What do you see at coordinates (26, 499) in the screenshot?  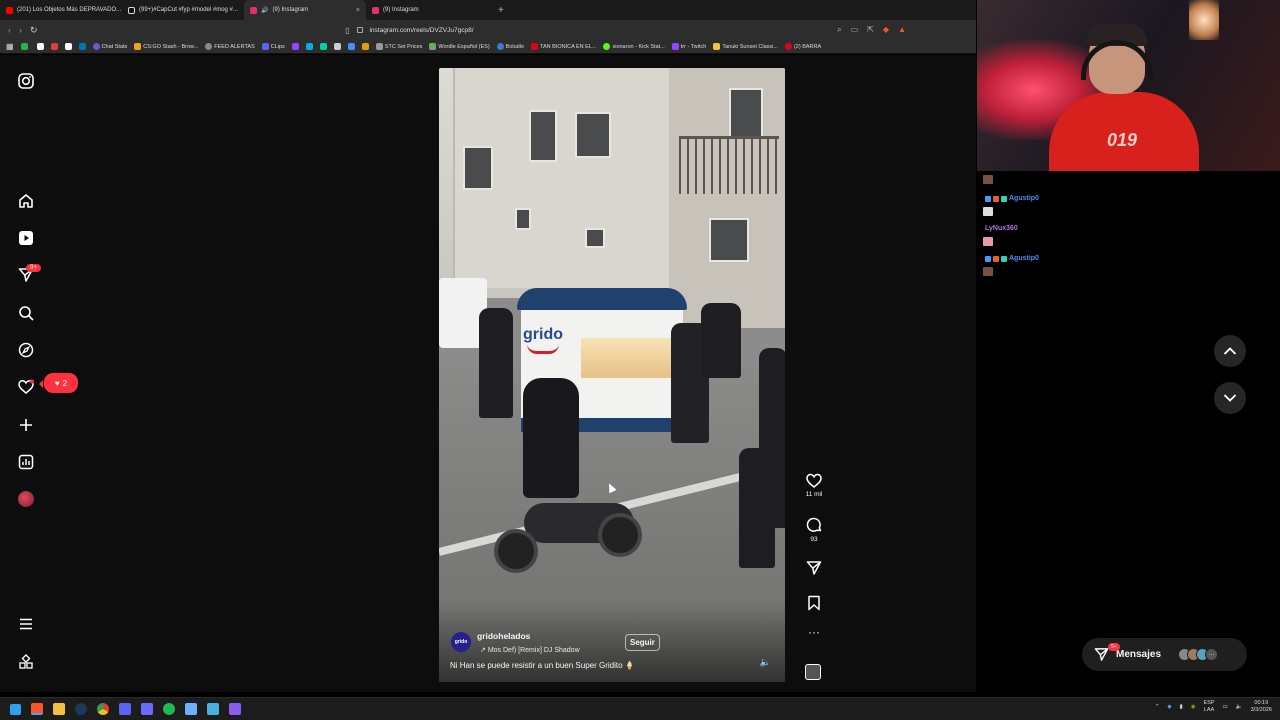 I see `profile-avatar` at bounding box center [26, 499].